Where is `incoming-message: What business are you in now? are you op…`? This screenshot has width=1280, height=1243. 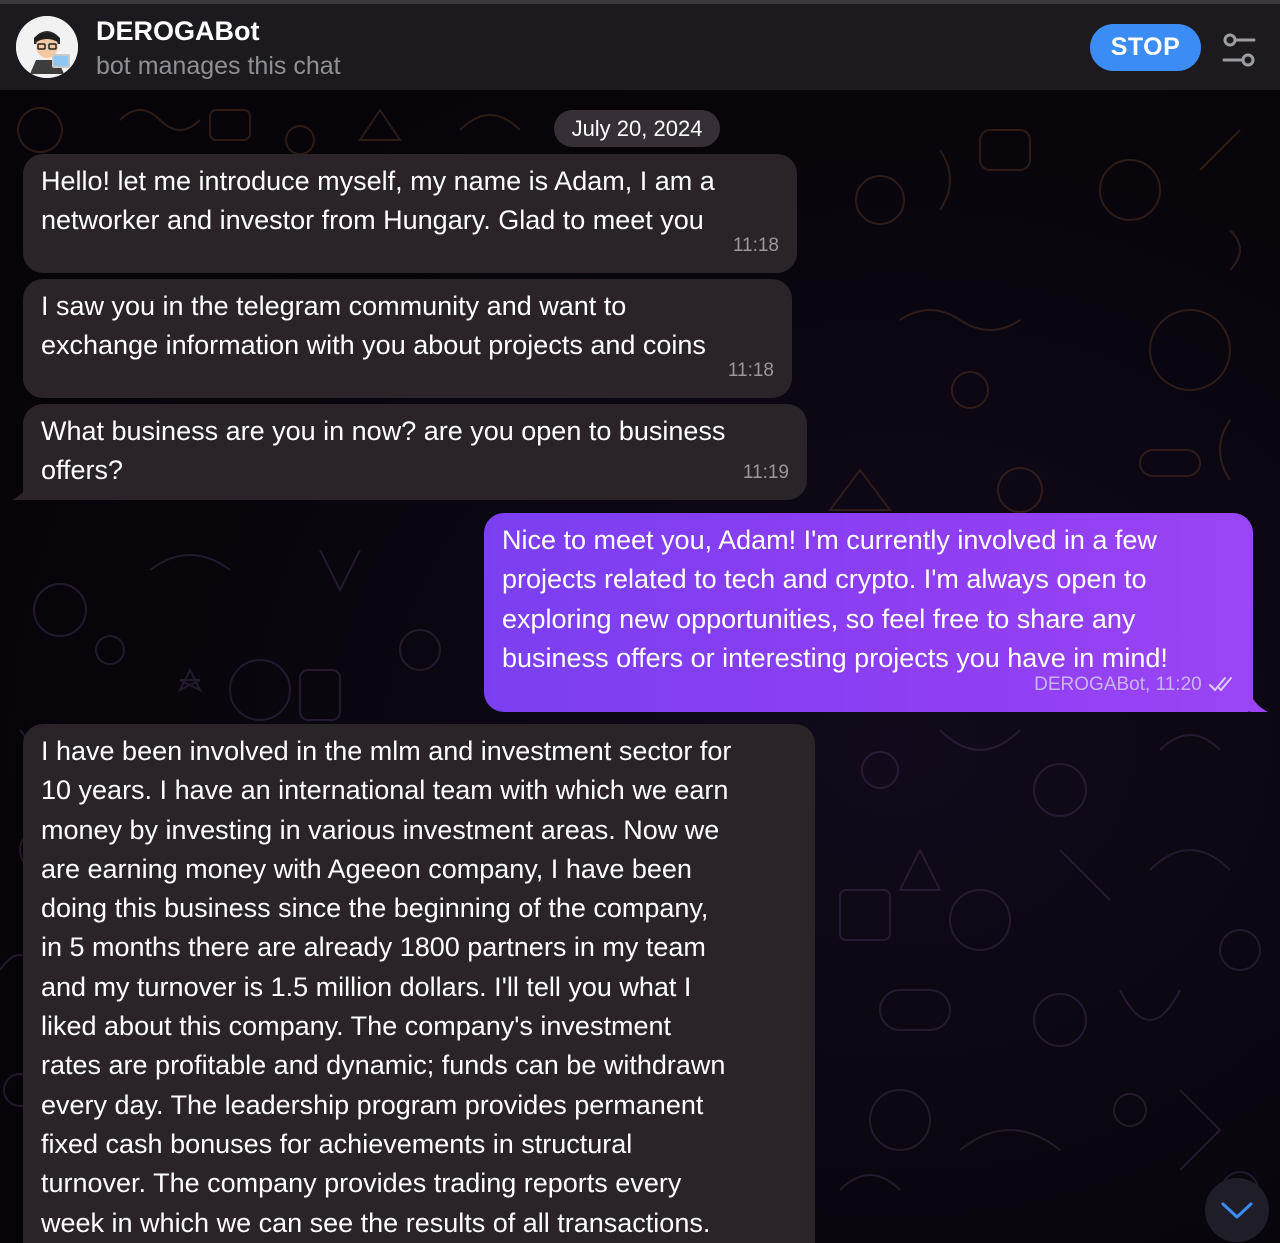 incoming-message: What business are you in now? are you op… is located at coordinates (415, 452).